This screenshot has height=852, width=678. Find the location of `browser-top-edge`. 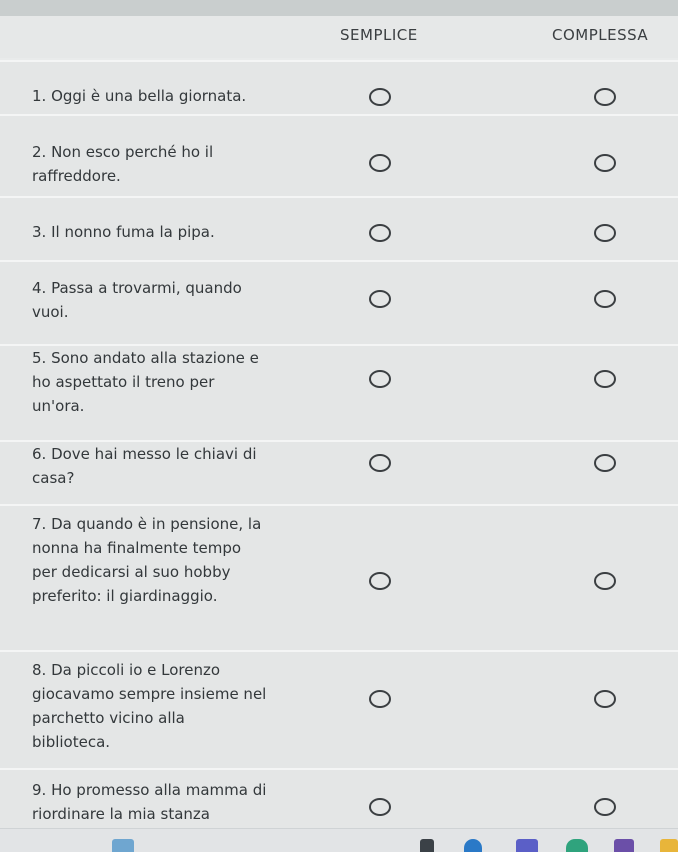

browser-top-edge is located at coordinates (339, 8).